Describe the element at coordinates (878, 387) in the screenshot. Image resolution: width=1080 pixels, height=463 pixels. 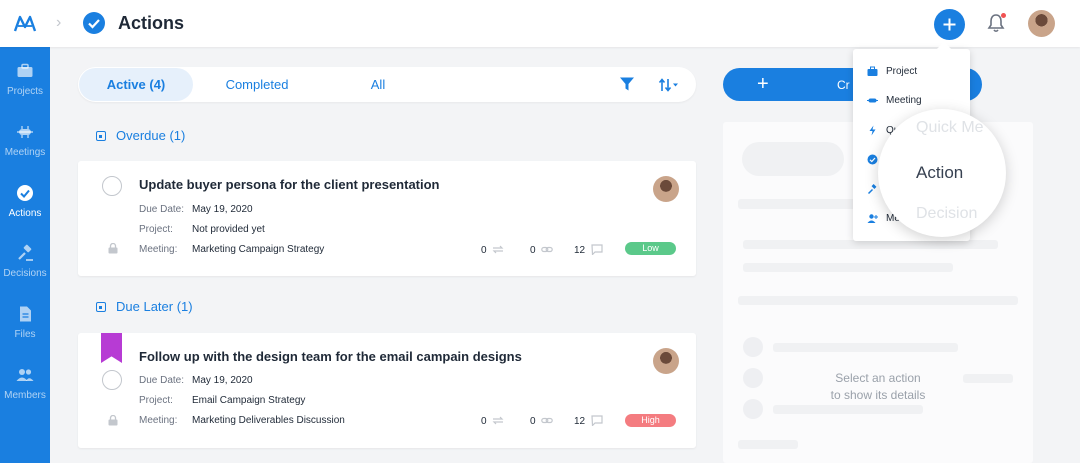
I see `empty-state-message: Select an action to show its details` at that location.